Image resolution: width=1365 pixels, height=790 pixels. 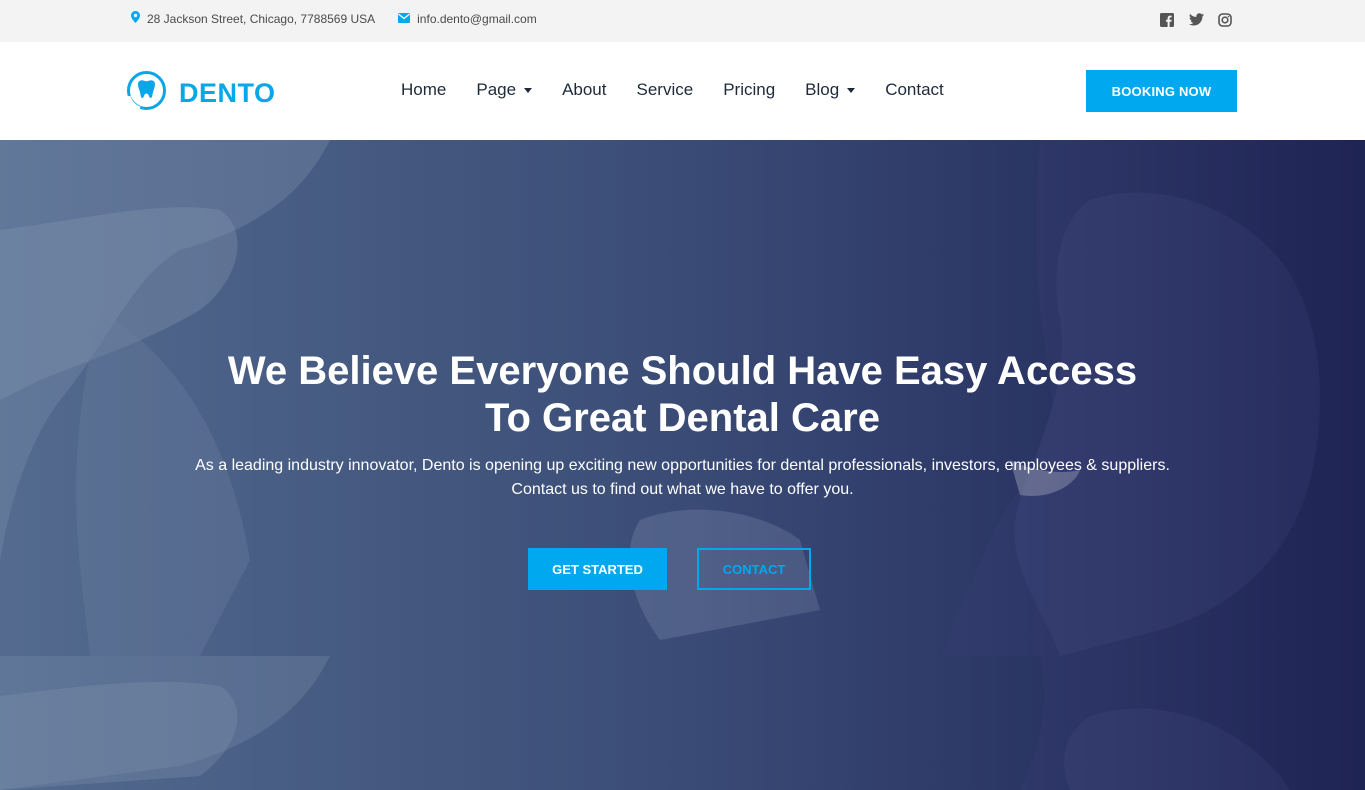 I want to click on nav-item-label: Blog, so click(x=822, y=89).